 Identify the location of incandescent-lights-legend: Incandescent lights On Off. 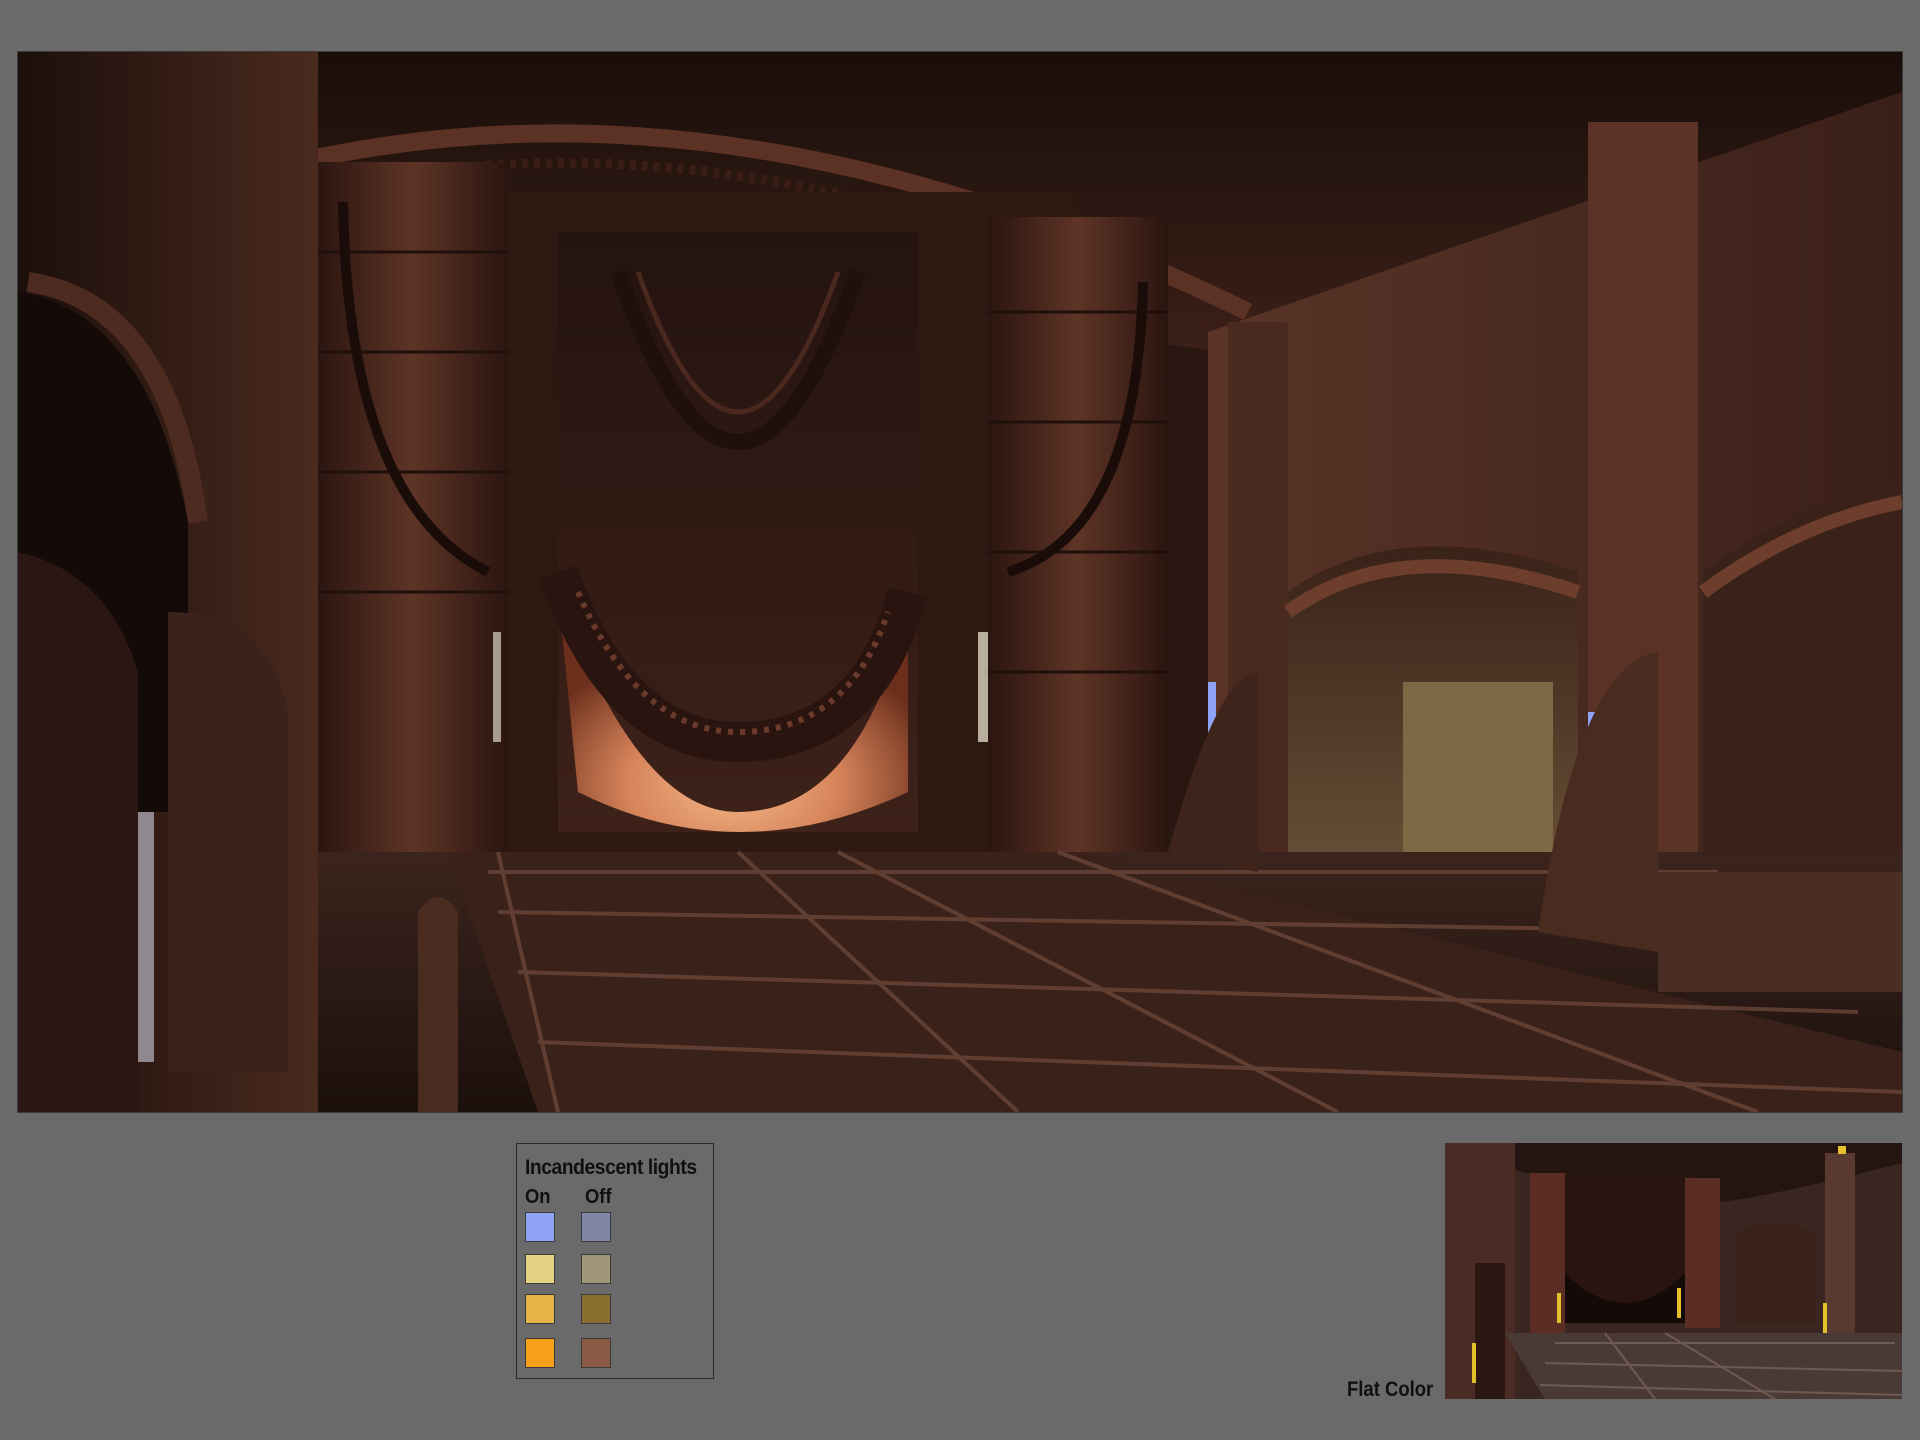
(615, 1261).